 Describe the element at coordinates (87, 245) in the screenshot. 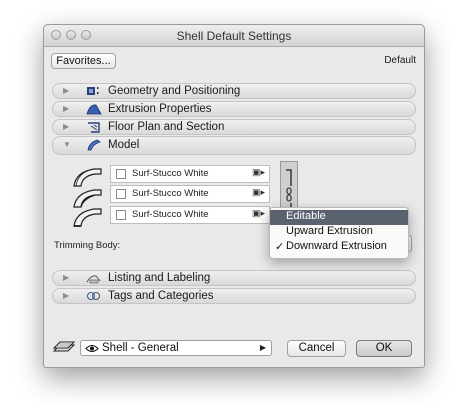

I see `trimming-body-label: Trimming Body:` at that location.